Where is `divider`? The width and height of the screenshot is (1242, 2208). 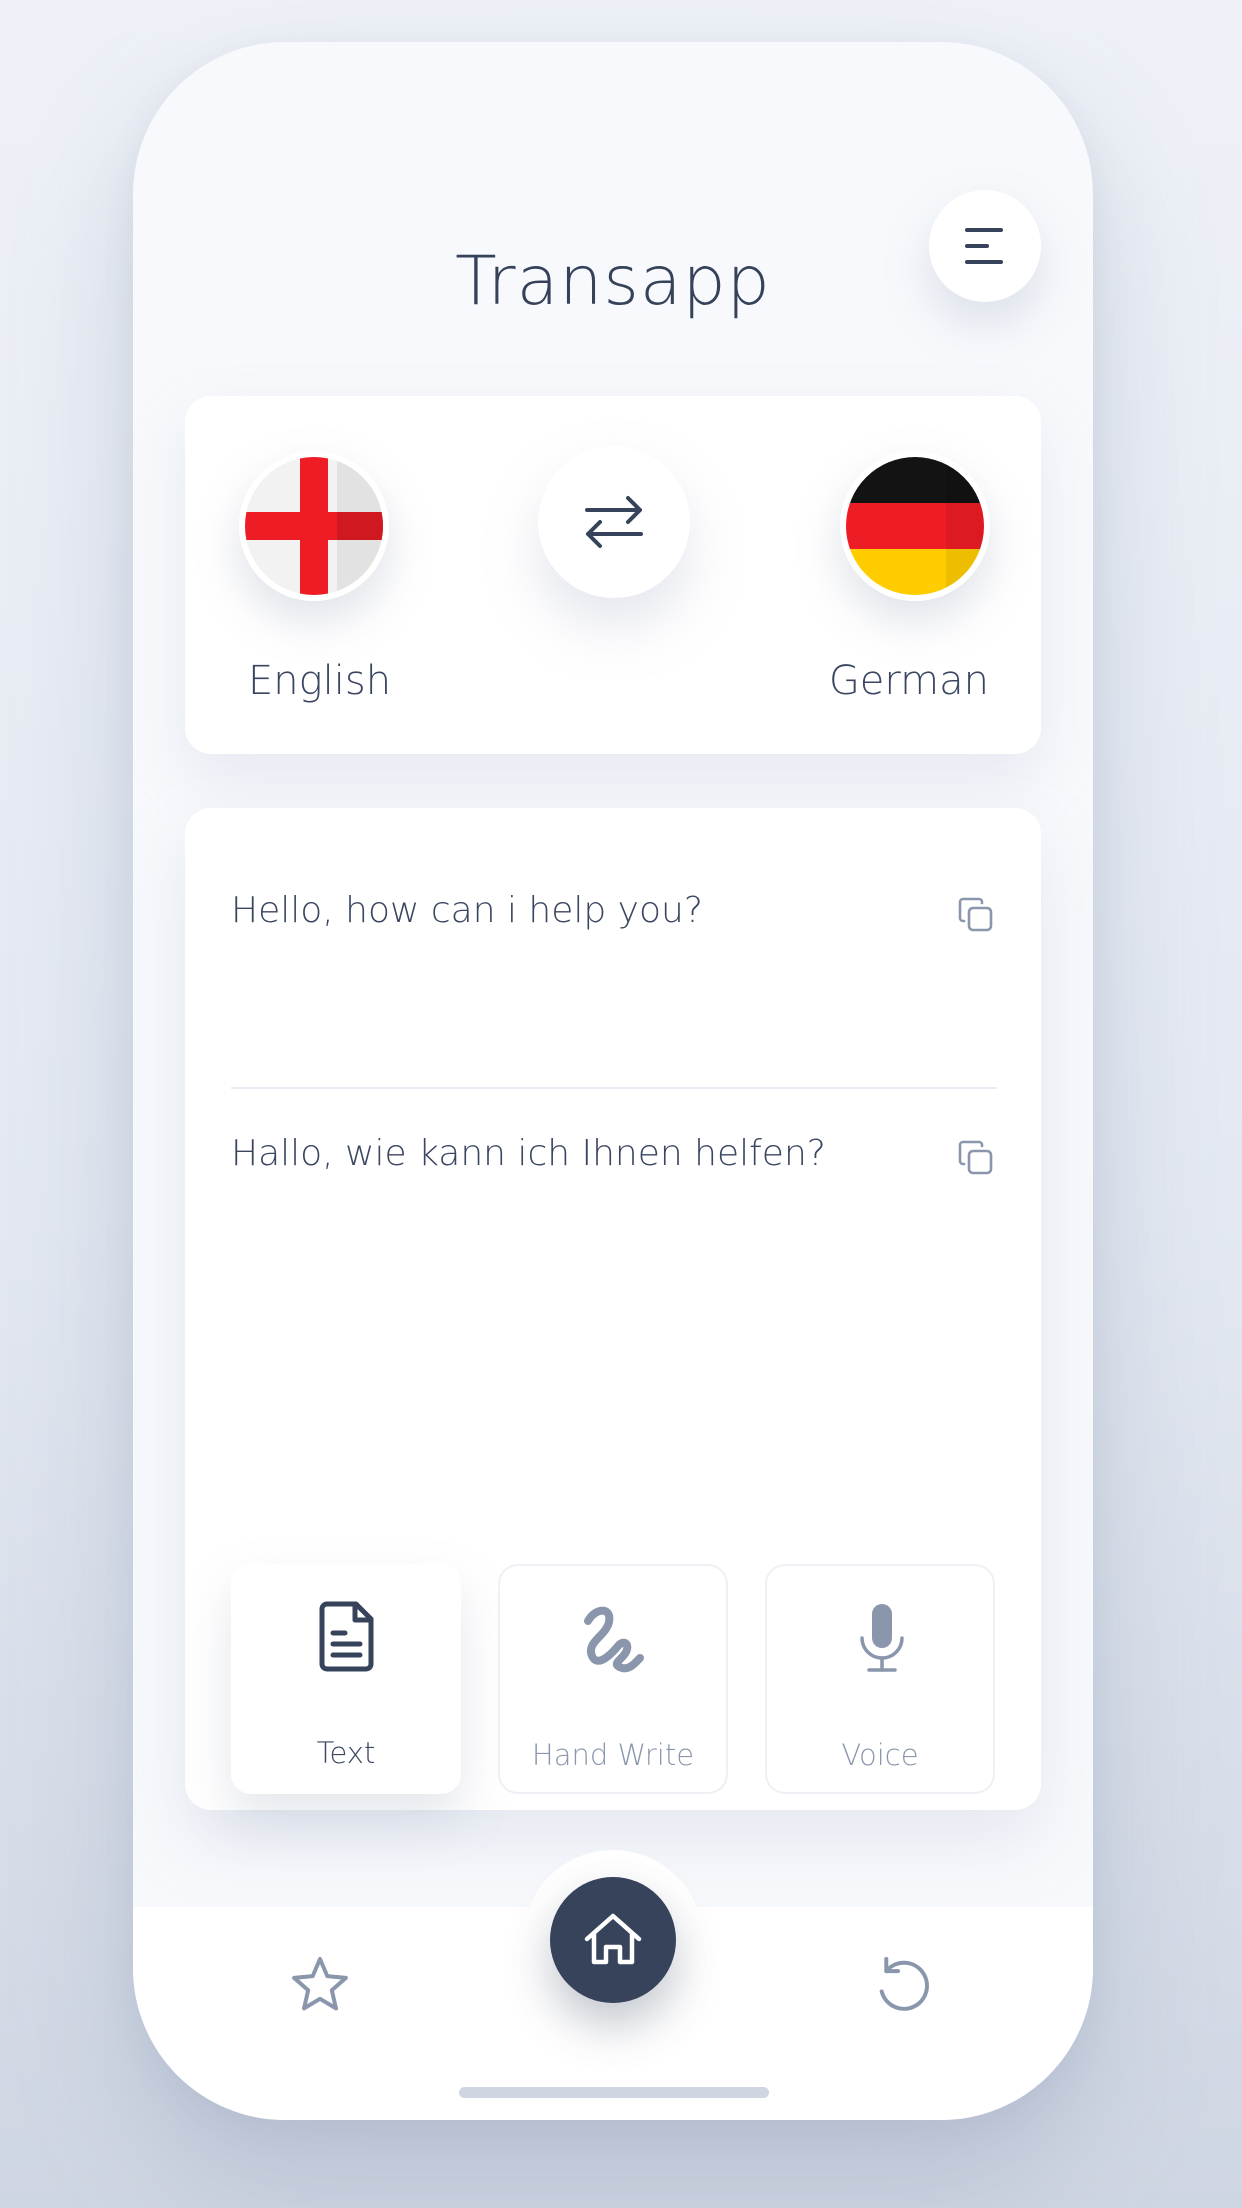 divider is located at coordinates (614, 1088).